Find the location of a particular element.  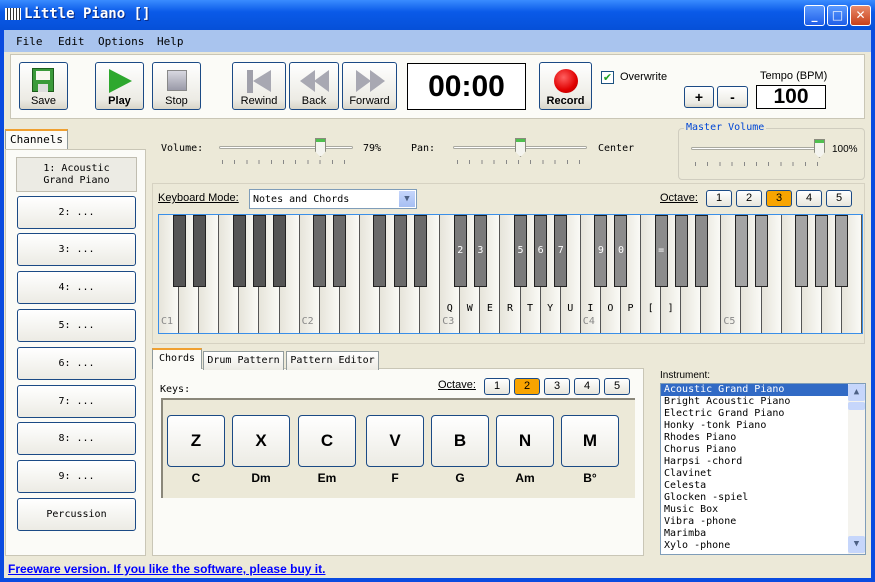

rewind-button: Rewind is located at coordinates (259, 86).